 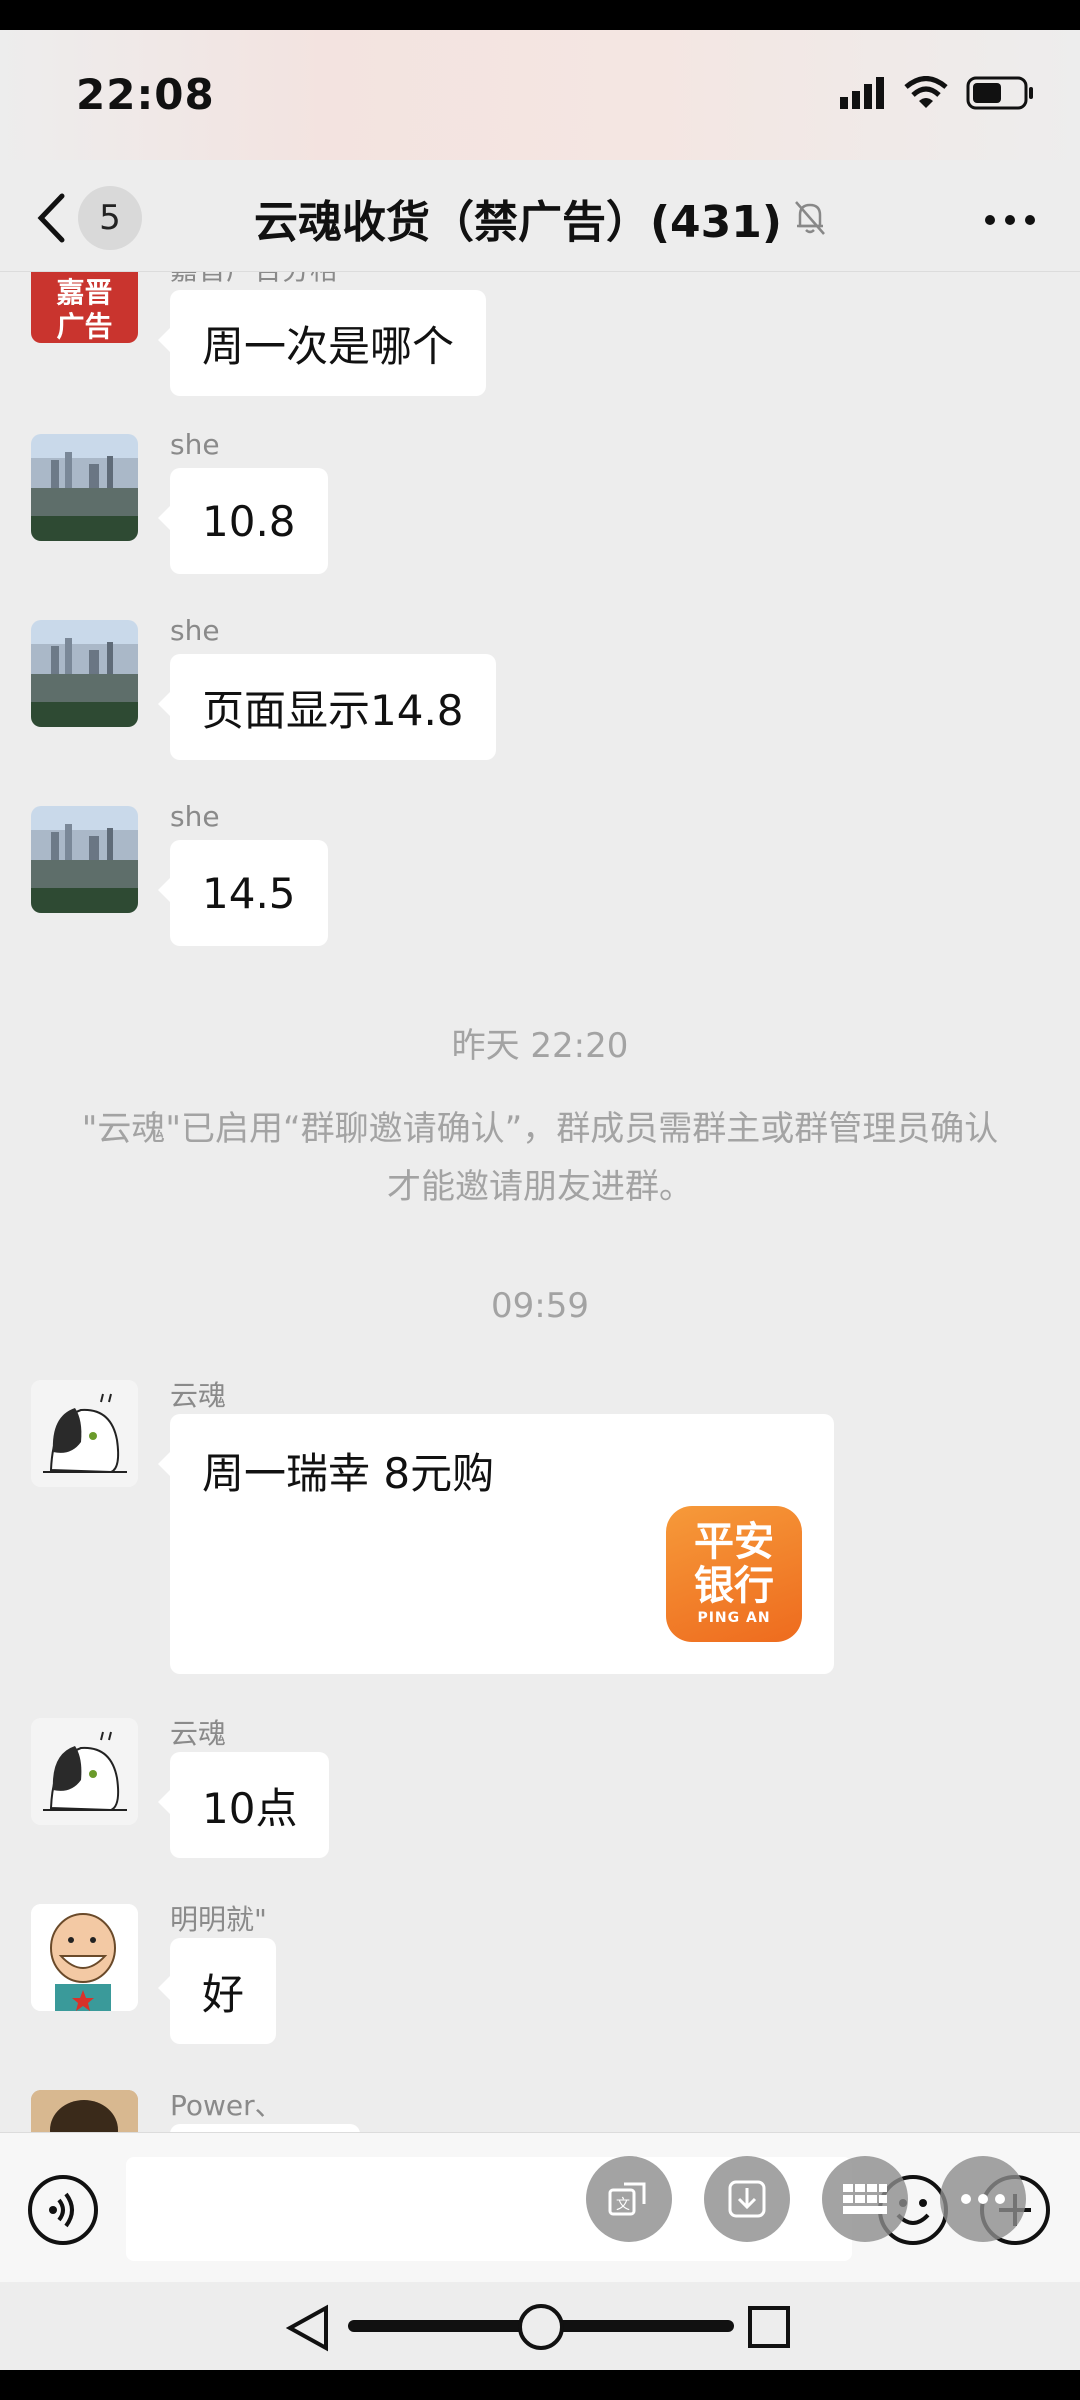 I want to click on sender-name: Power、, so click(x=226, y=2105).